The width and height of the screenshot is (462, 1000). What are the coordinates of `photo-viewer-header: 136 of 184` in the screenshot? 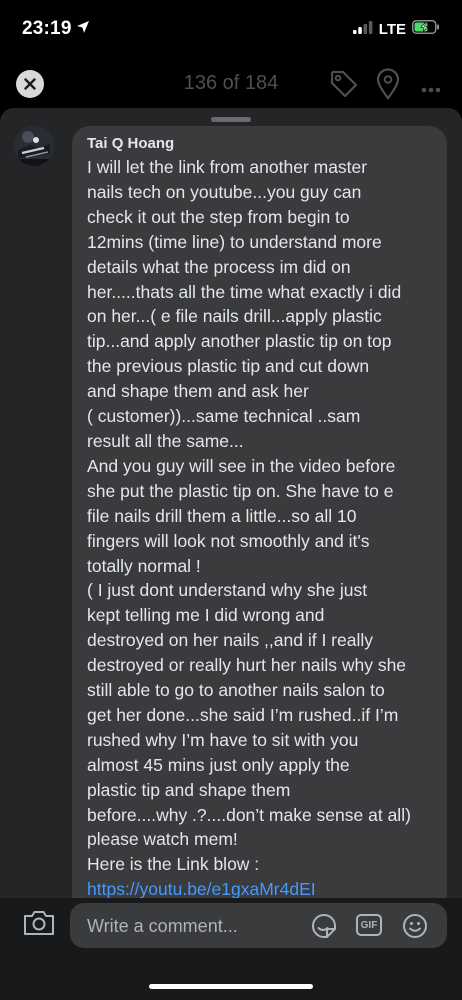 It's located at (231, 84).